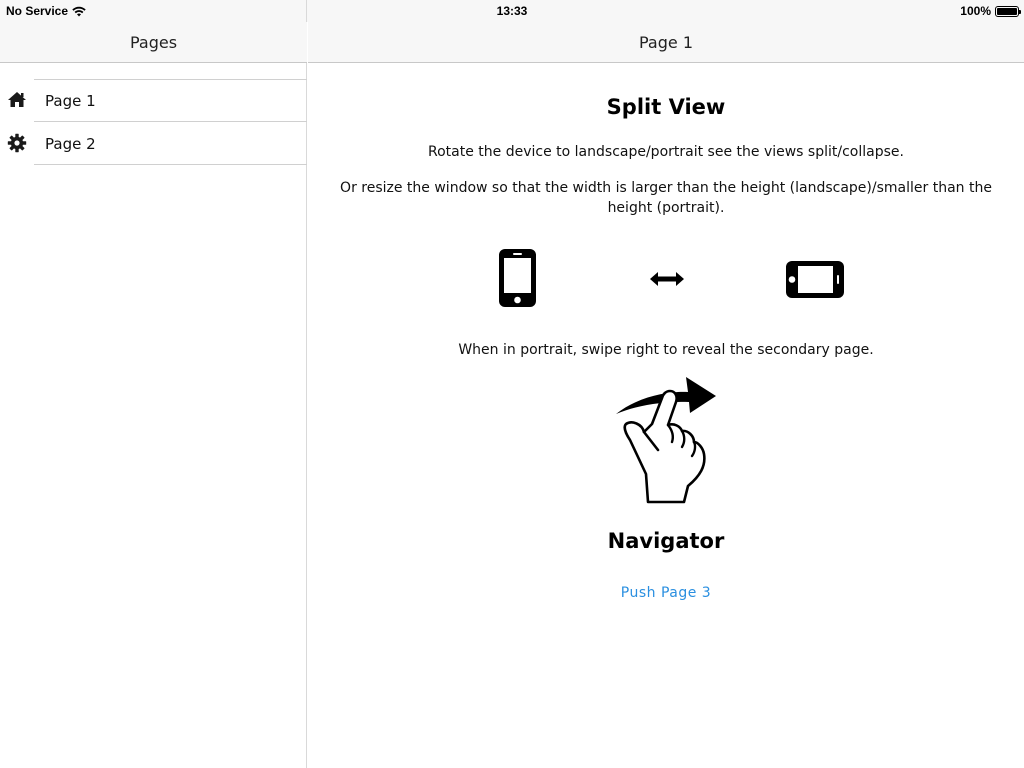 Image resolution: width=1024 pixels, height=768 pixels. What do you see at coordinates (666, 107) in the screenshot?
I see `split-view-heading: Split View` at bounding box center [666, 107].